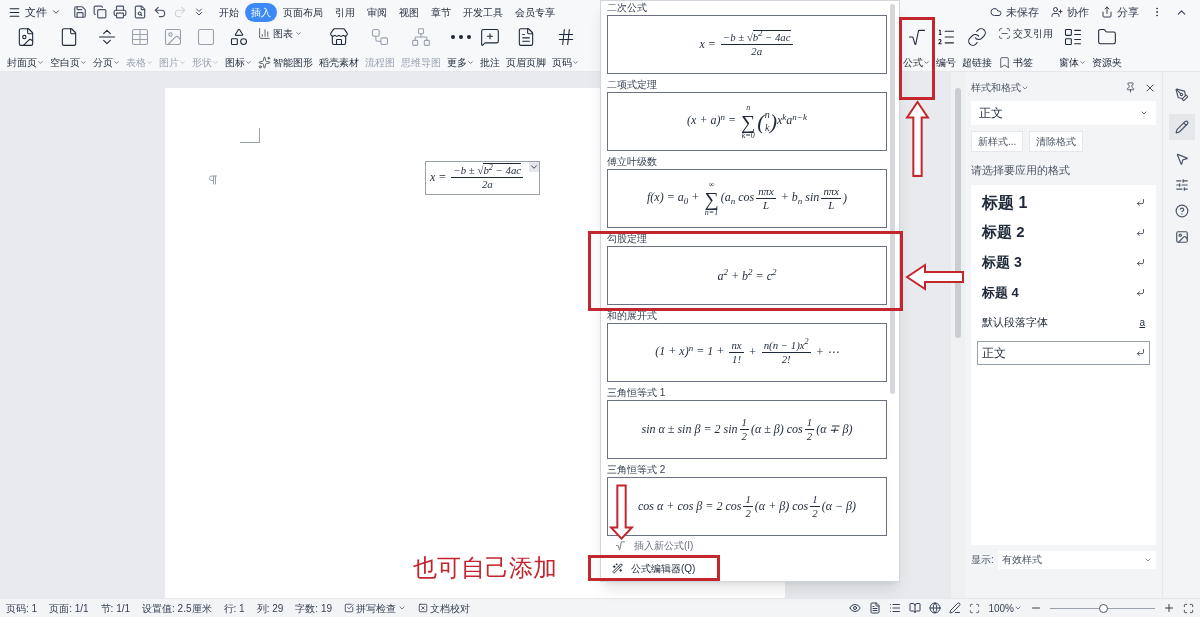 This screenshot has height=617, width=1200. I want to click on ribbon-tab: 视图, so click(409, 12).